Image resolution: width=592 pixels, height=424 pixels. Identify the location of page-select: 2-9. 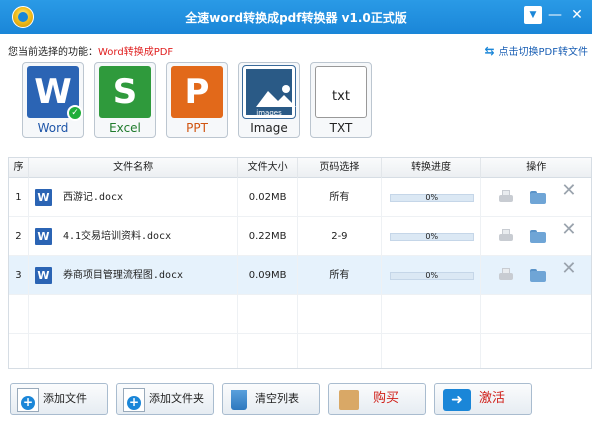
(340, 236).